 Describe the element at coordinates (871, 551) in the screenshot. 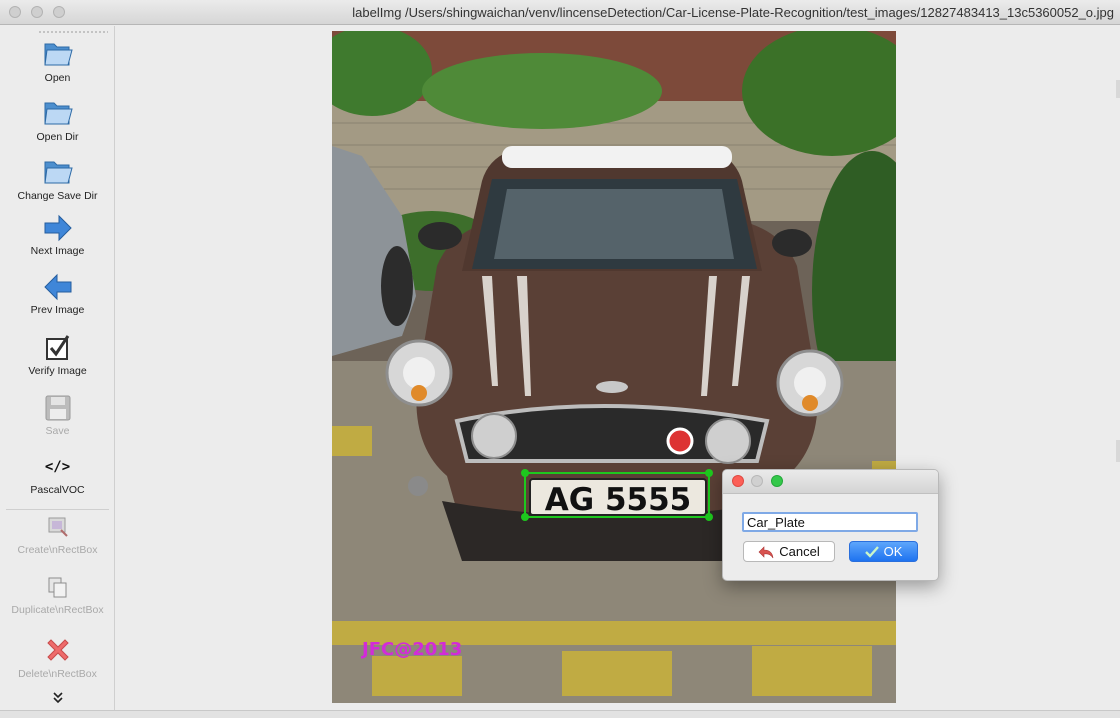

I see `checkmark-icon` at that location.